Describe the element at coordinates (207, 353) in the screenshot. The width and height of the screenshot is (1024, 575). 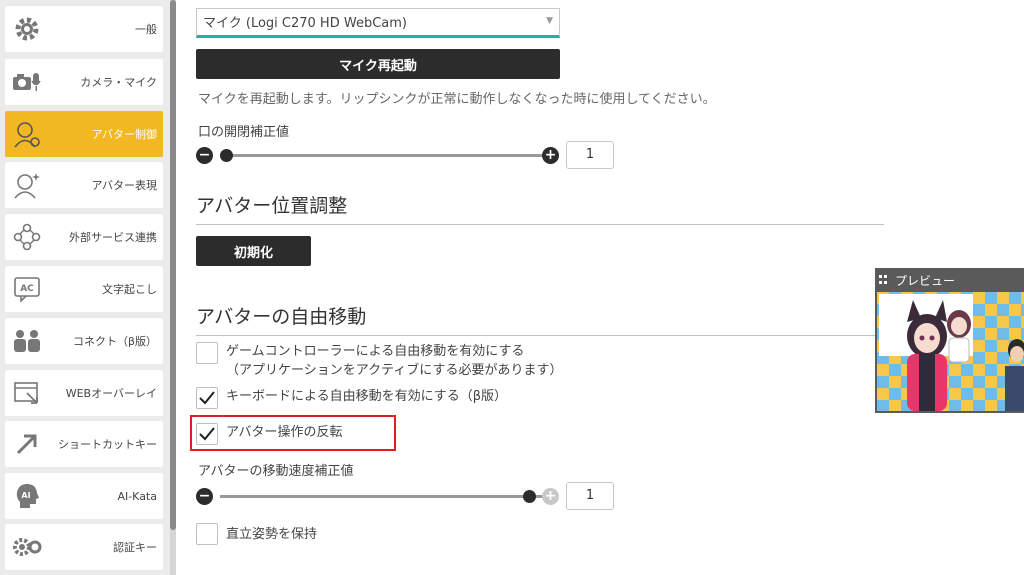
I see `gamepad-move-checkbox` at that location.